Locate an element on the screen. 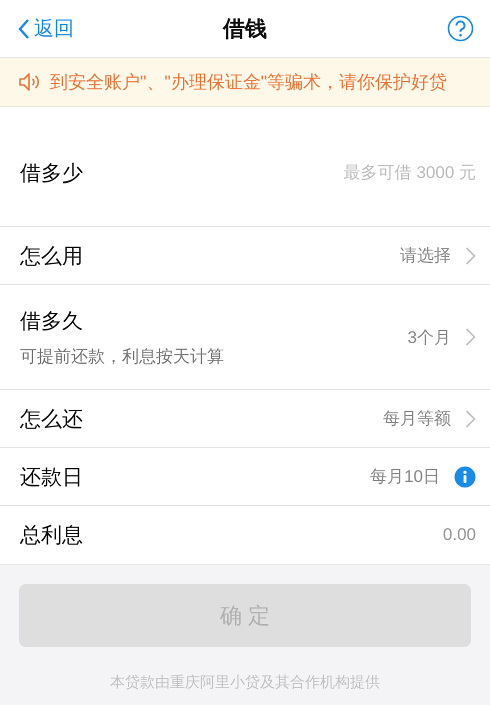 The width and height of the screenshot is (490, 705). select-value: 请选择 is located at coordinates (425, 255).